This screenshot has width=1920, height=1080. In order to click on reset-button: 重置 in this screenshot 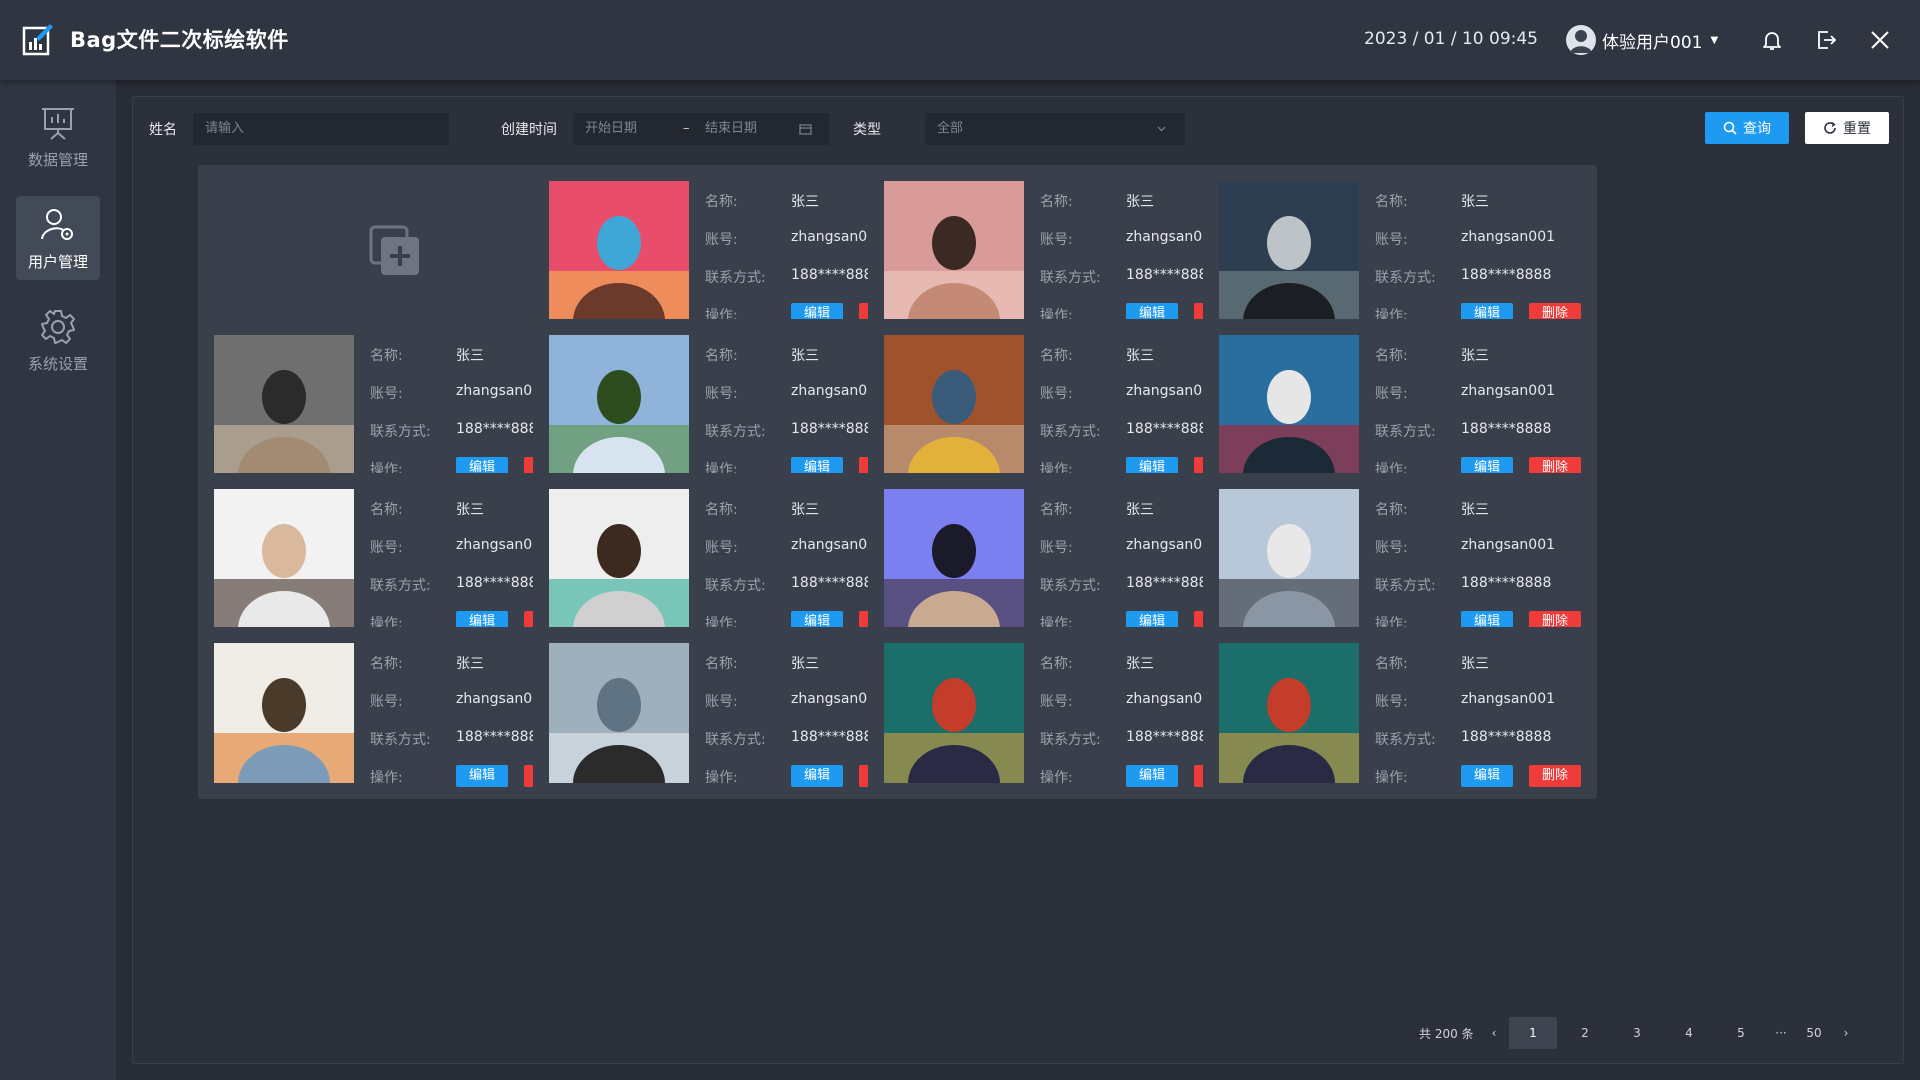, I will do `click(1847, 128)`.